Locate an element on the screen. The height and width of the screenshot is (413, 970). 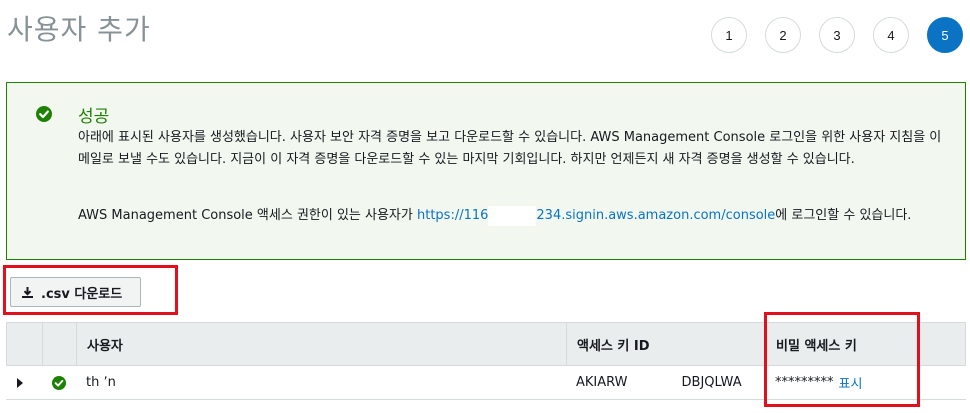
step-2: 2 is located at coordinates (783, 35).